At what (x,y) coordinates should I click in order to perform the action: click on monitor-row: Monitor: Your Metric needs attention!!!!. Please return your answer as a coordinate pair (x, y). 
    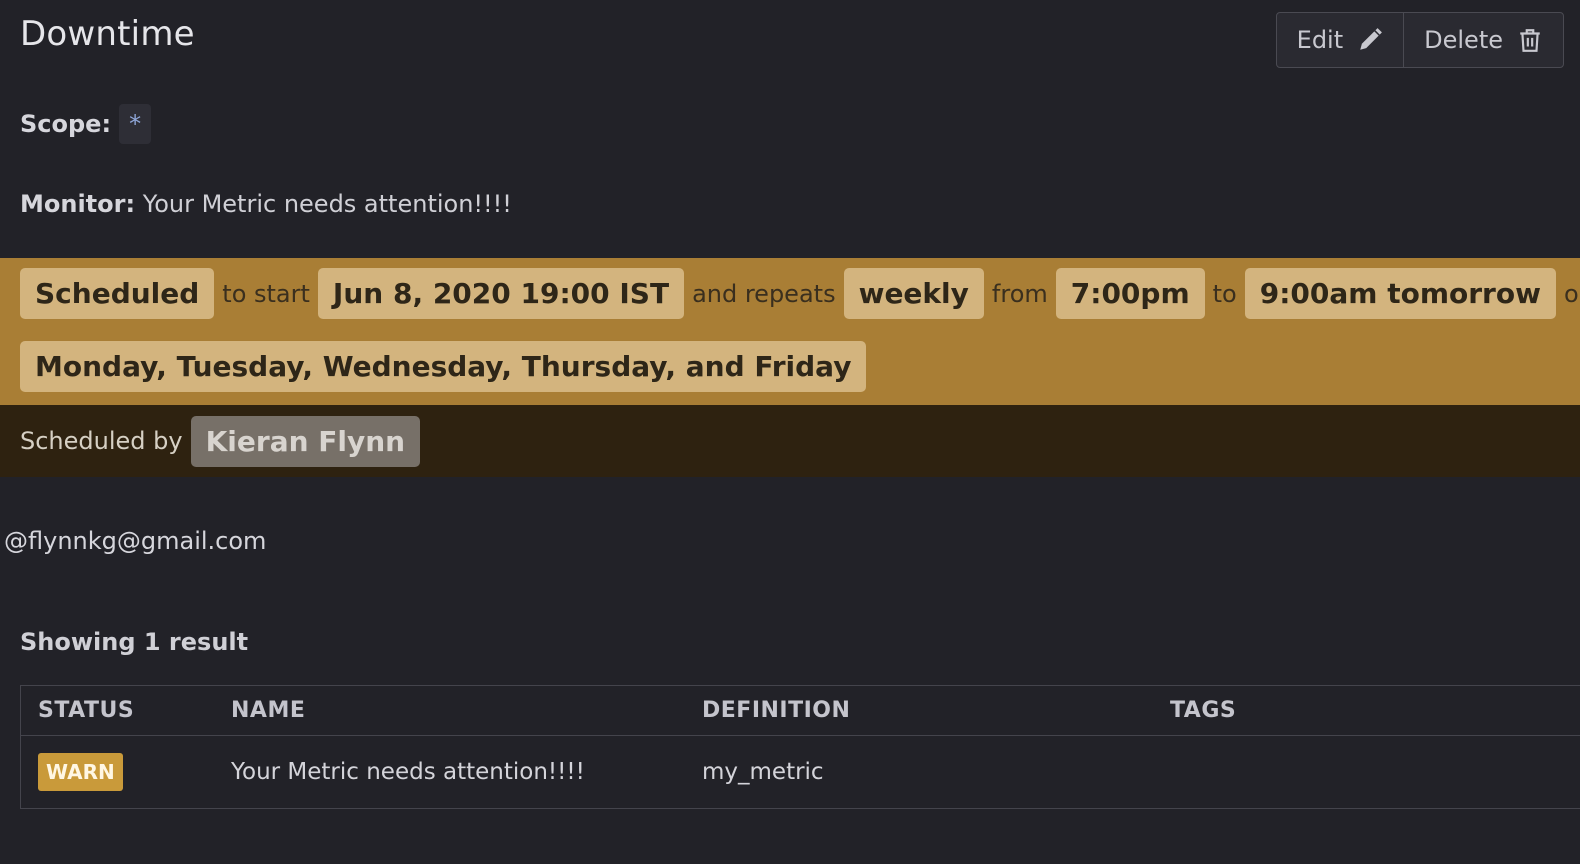
    Looking at the image, I should click on (266, 204).